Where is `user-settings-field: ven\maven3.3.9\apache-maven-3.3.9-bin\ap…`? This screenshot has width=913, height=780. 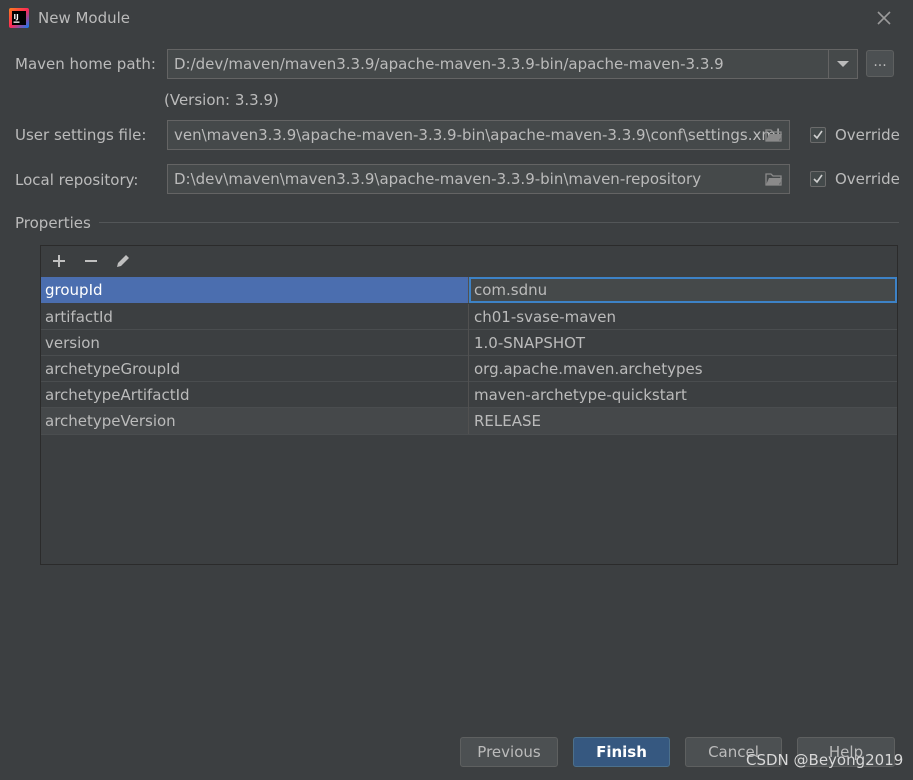 user-settings-field: ven\maven3.3.9\apache-maven-3.3.9-bin\ap… is located at coordinates (478, 135).